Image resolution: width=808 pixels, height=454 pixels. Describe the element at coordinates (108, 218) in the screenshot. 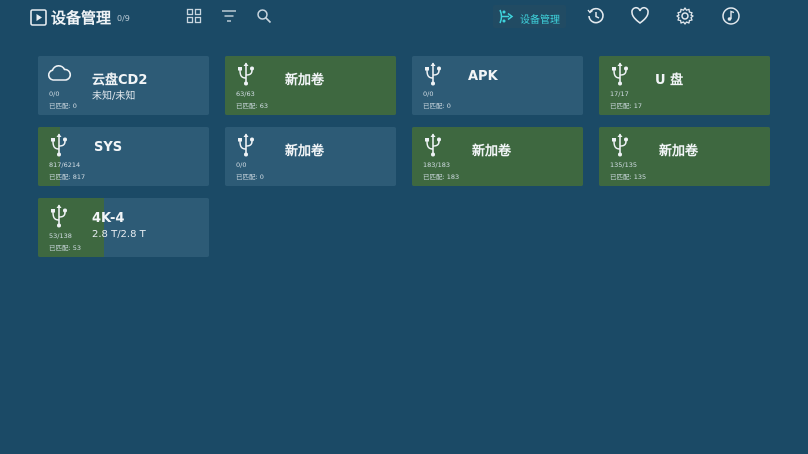

I see `device-name: 4K-4` at that location.